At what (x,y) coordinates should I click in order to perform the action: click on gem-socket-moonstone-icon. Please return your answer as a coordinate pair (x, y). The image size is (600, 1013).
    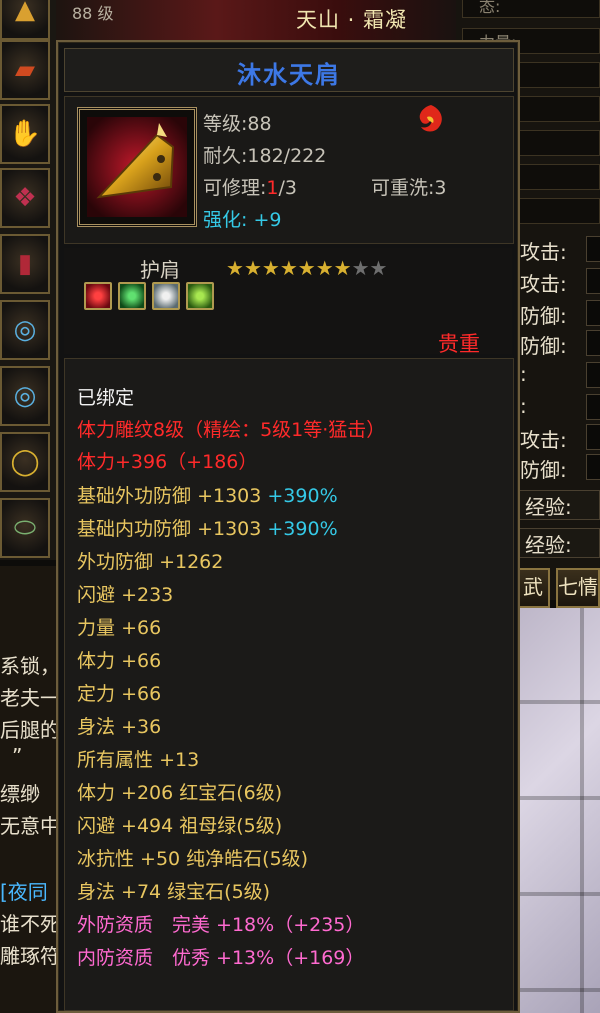
    Looking at the image, I should click on (166, 296).